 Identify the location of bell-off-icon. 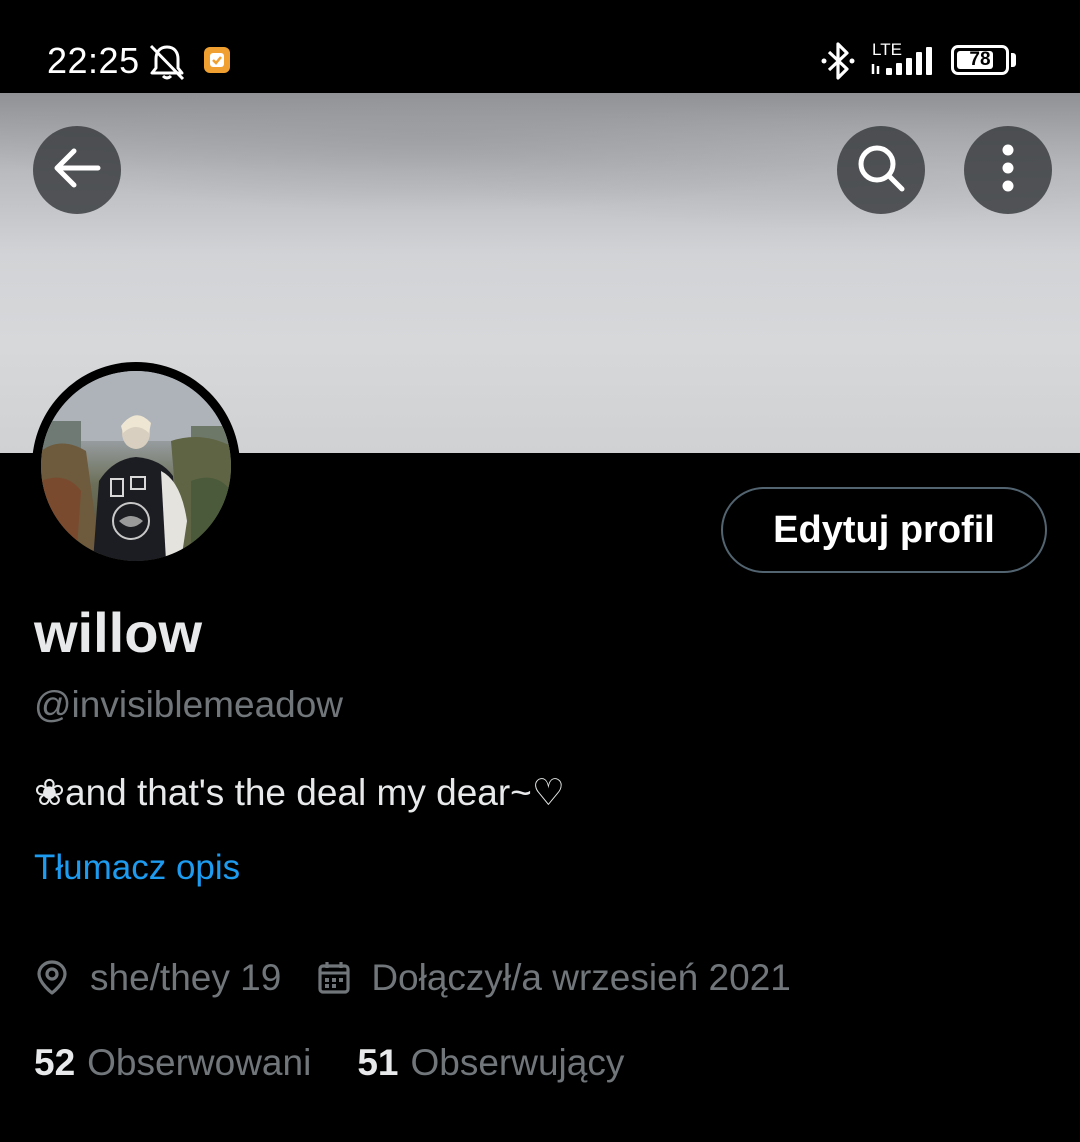
(167, 64).